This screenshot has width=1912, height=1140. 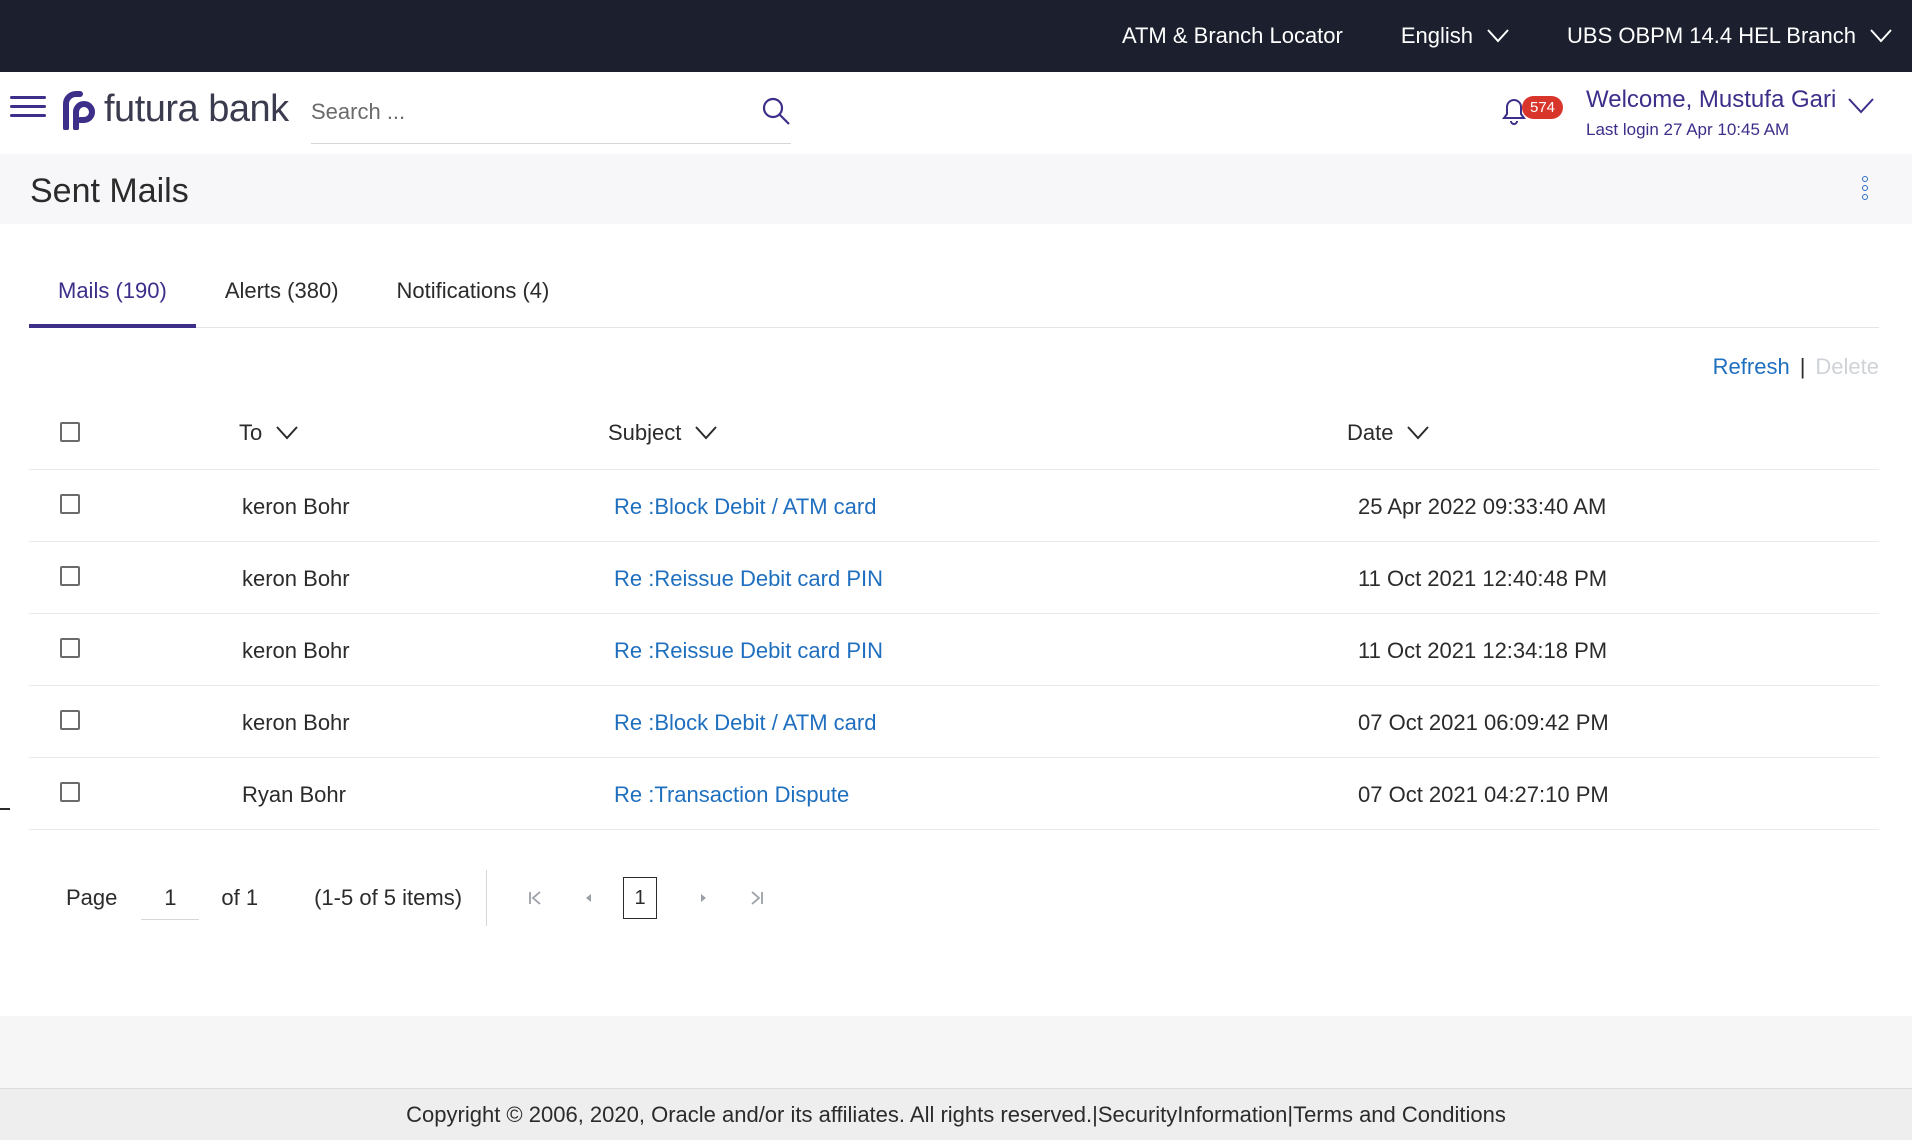 I want to click on left-edge-marker, so click(x=5, y=809).